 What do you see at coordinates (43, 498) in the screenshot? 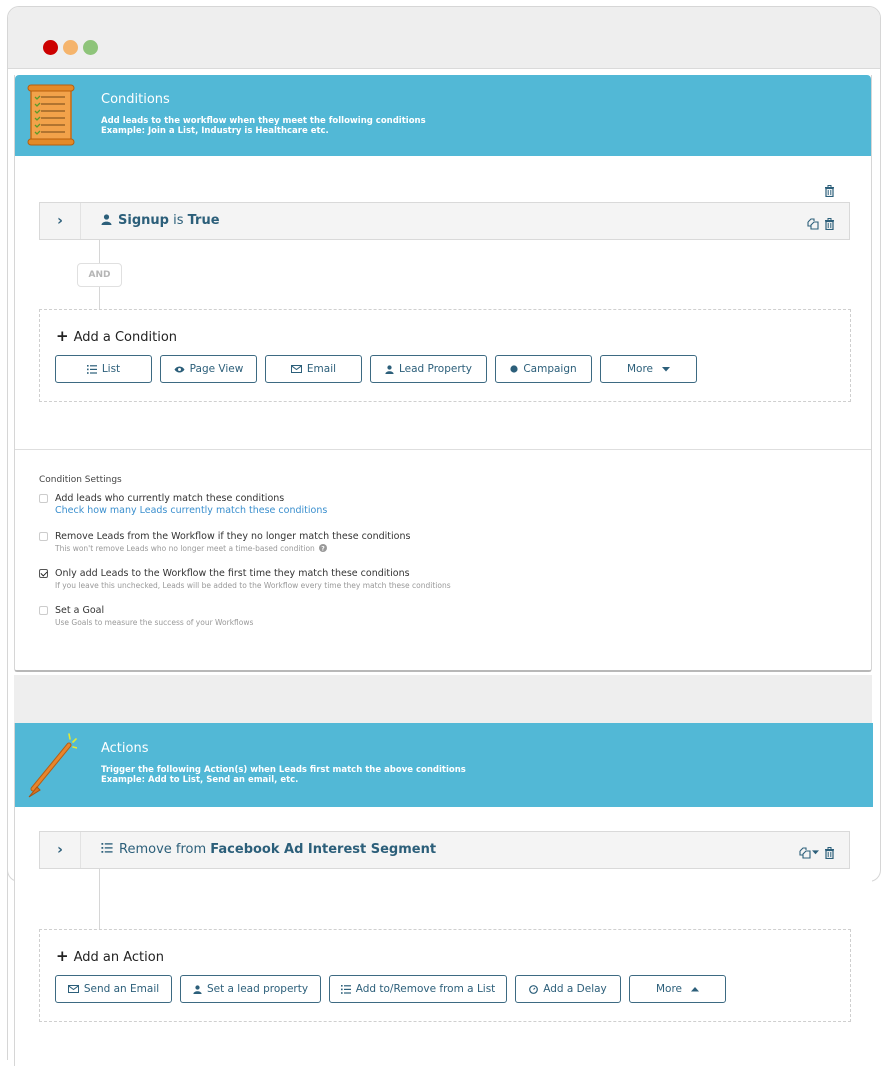
I see `add-current-leads-checkbox` at bounding box center [43, 498].